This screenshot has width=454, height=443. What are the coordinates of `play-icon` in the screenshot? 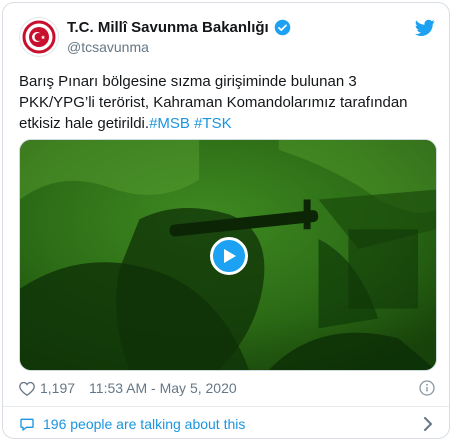 It's located at (230, 256).